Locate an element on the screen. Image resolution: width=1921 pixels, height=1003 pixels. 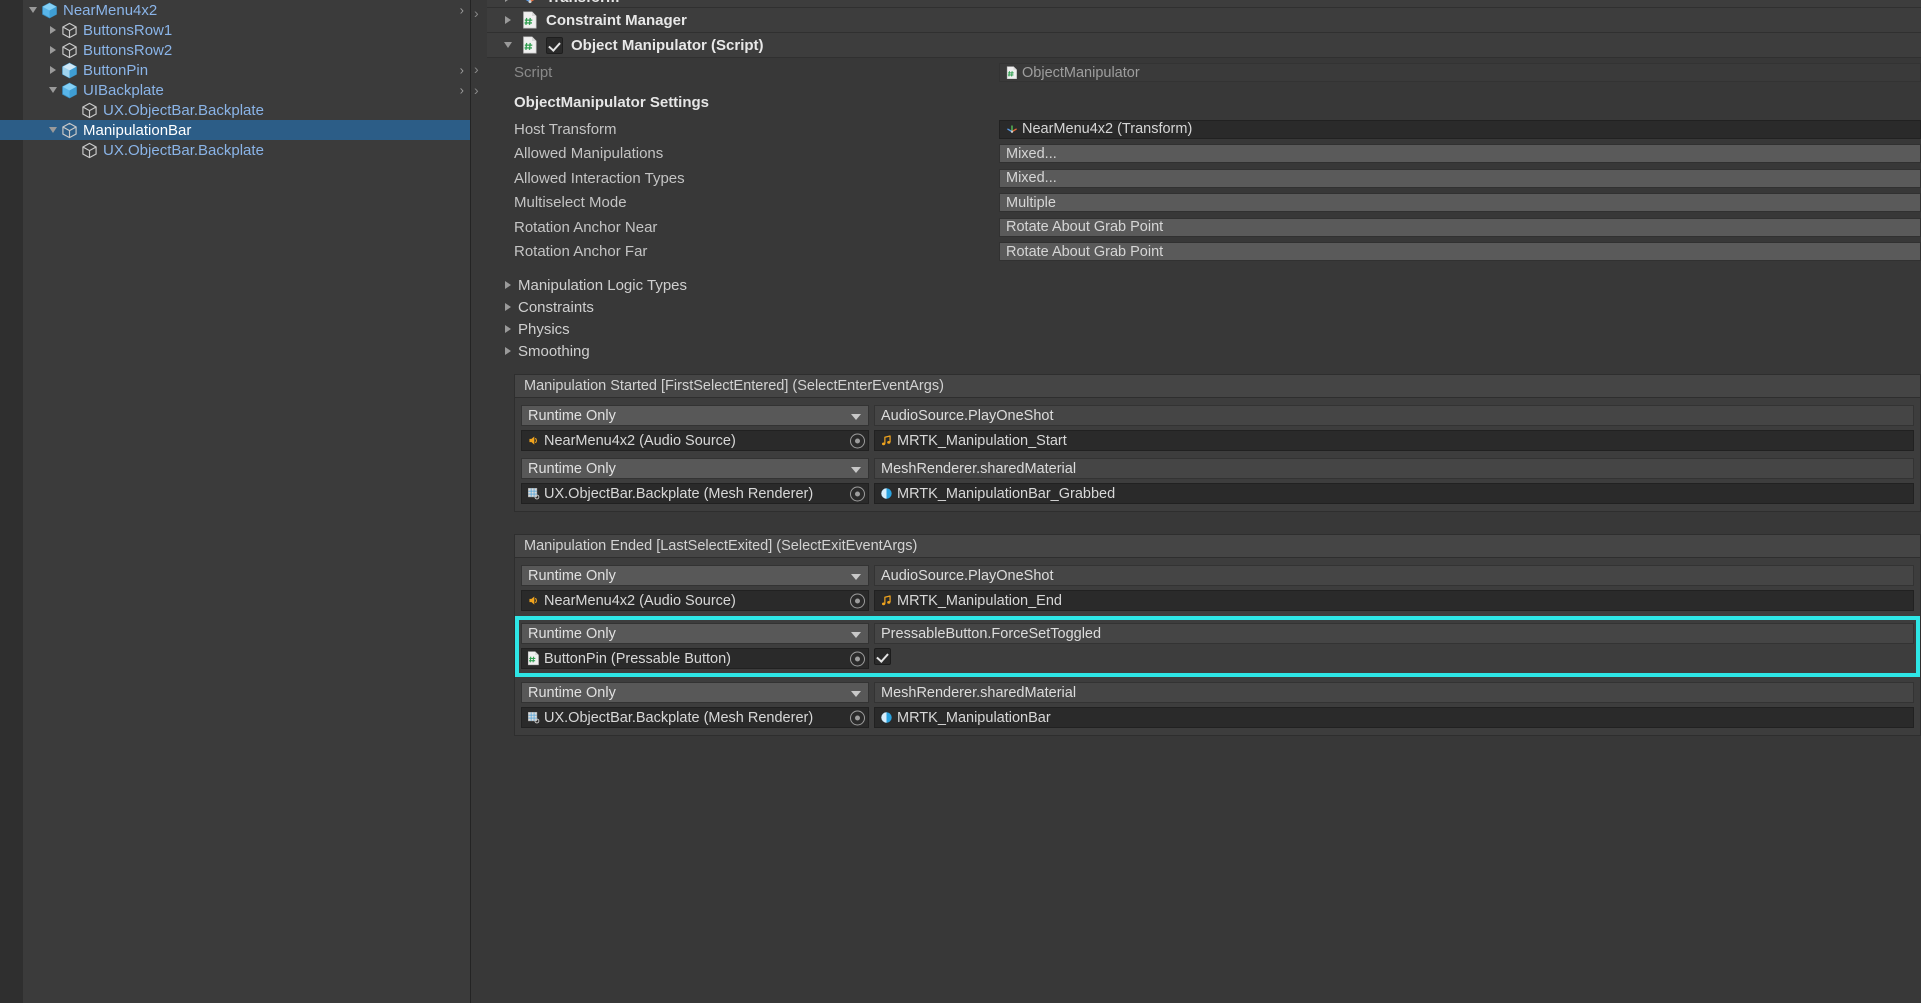
event-method-dropdown: PressableButton.ForceSetToggled is located at coordinates (1394, 633).